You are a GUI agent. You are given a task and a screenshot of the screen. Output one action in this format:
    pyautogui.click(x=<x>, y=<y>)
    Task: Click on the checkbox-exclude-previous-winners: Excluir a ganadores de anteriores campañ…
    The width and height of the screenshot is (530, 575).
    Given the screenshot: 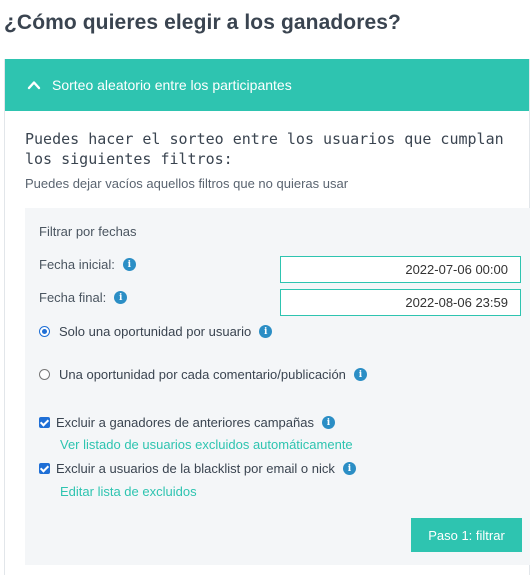 What is the action you would take?
    pyautogui.click(x=187, y=422)
    